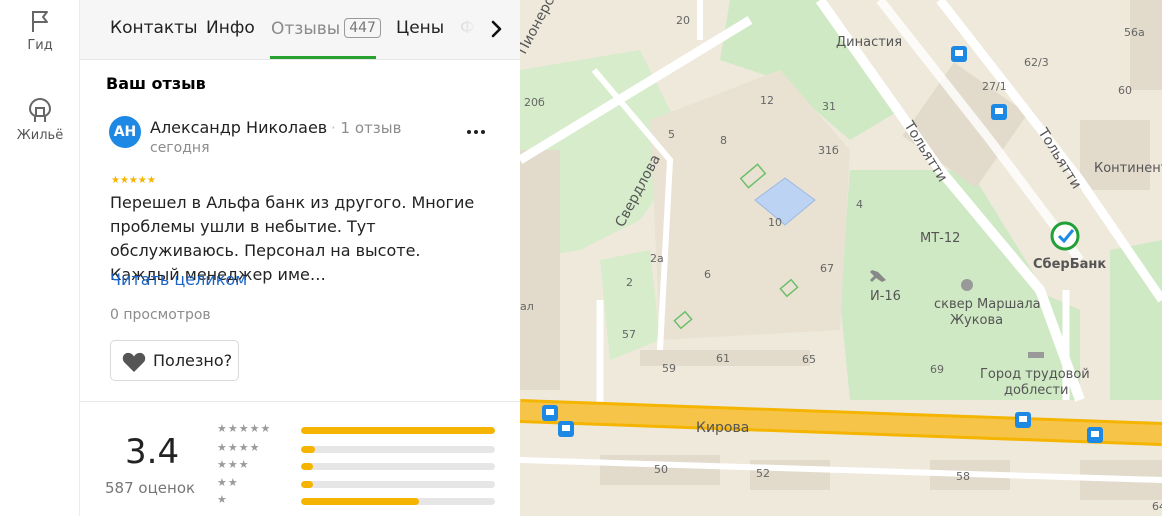 The height and width of the screenshot is (516, 1162). Describe the element at coordinates (707, 274) in the screenshot. I see `house-number-label: 6` at that location.